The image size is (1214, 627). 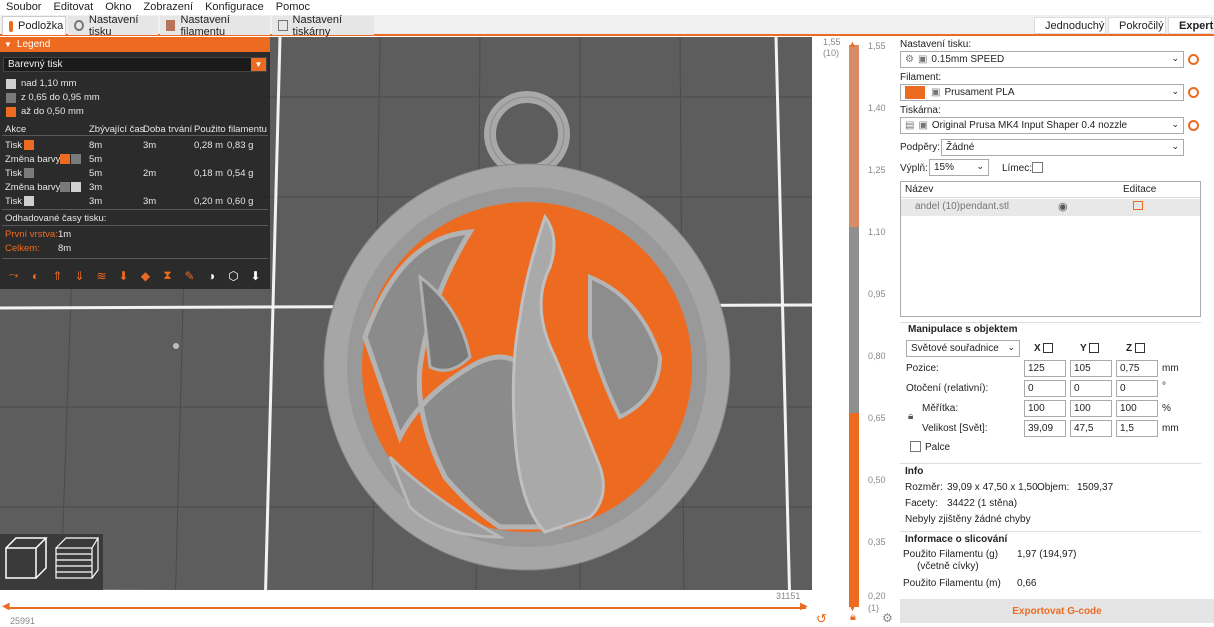 I want to click on upper-thumb-icon: ▲, so click(x=852, y=44).